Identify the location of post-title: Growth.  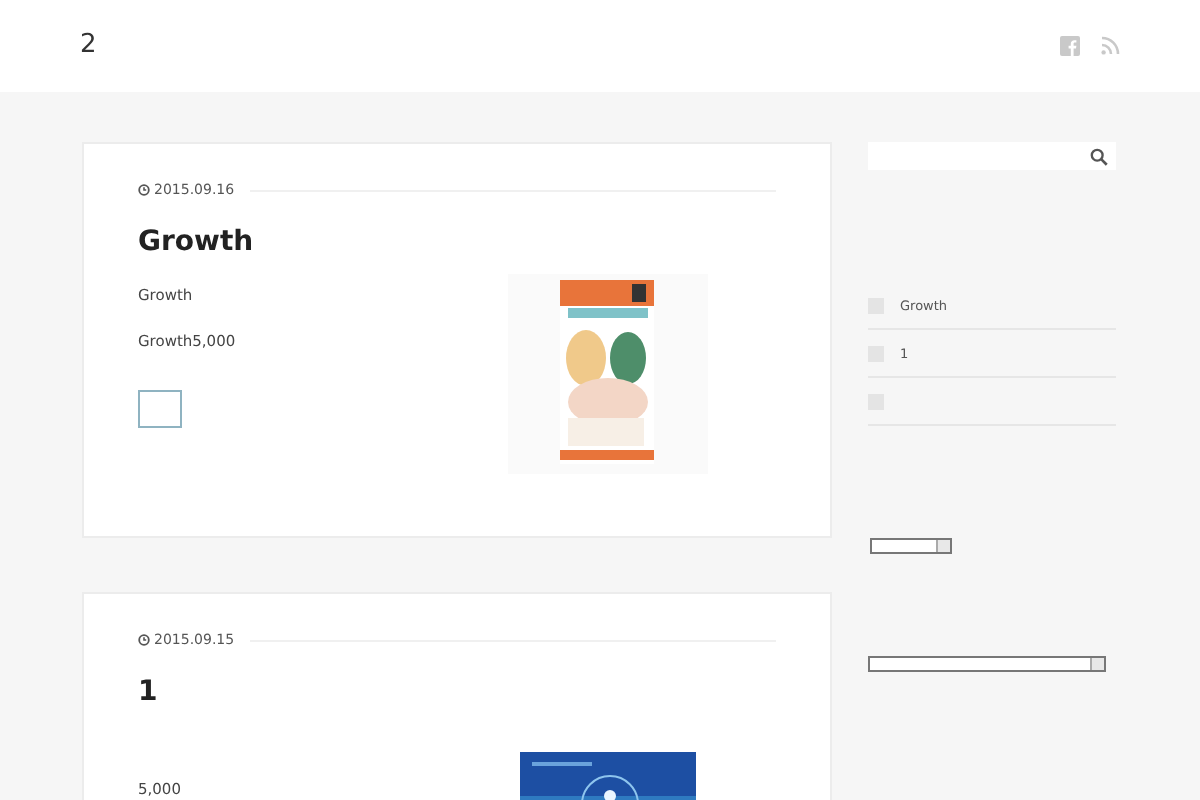
(457, 242).